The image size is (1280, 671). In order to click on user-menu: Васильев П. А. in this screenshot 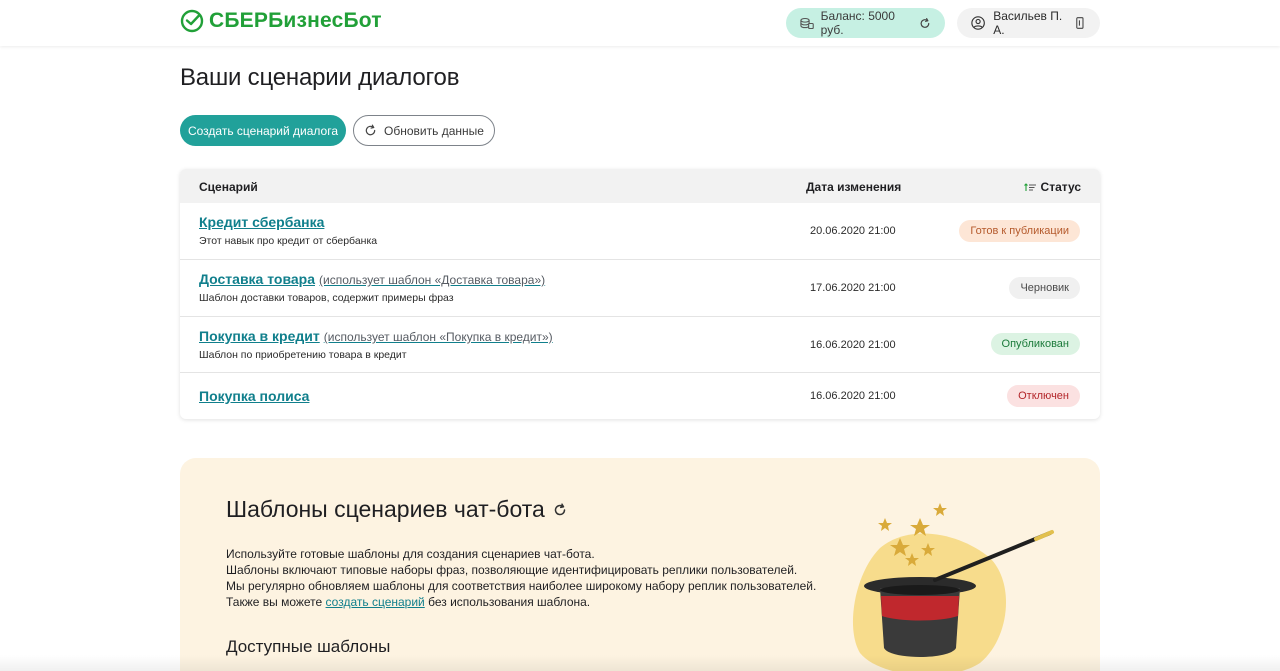, I will do `click(1028, 23)`.